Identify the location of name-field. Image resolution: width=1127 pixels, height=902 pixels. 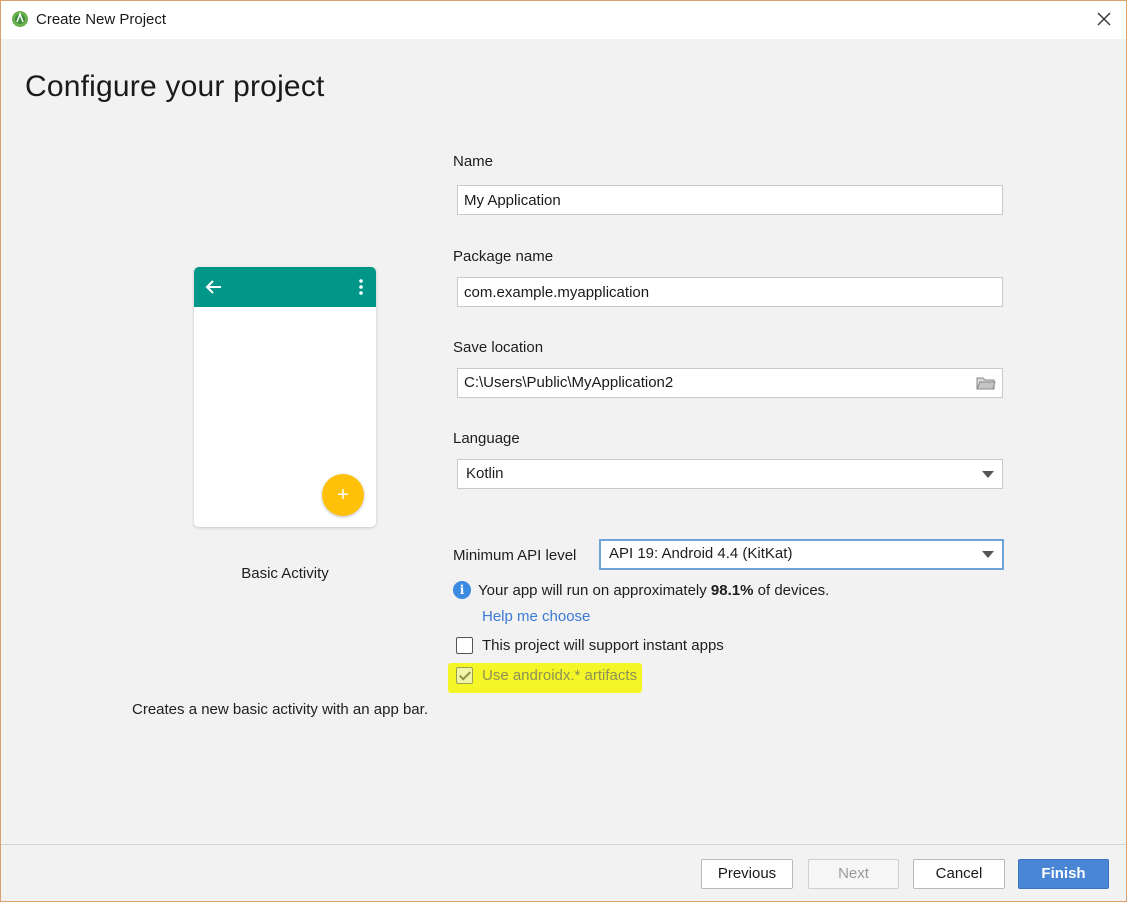
(730, 200).